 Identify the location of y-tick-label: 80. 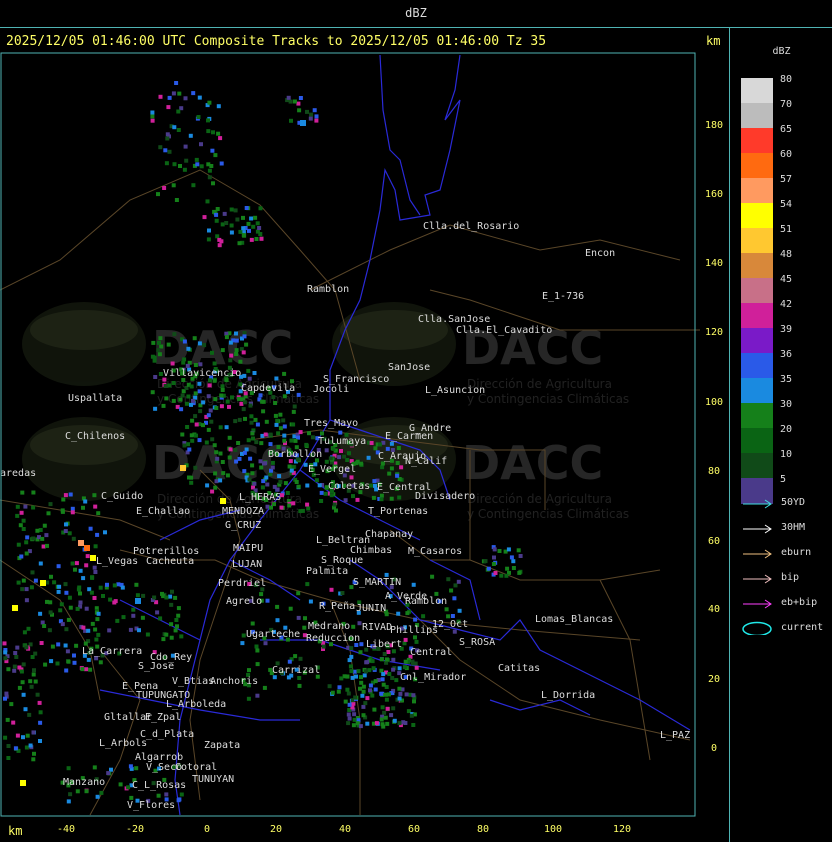
(714, 471).